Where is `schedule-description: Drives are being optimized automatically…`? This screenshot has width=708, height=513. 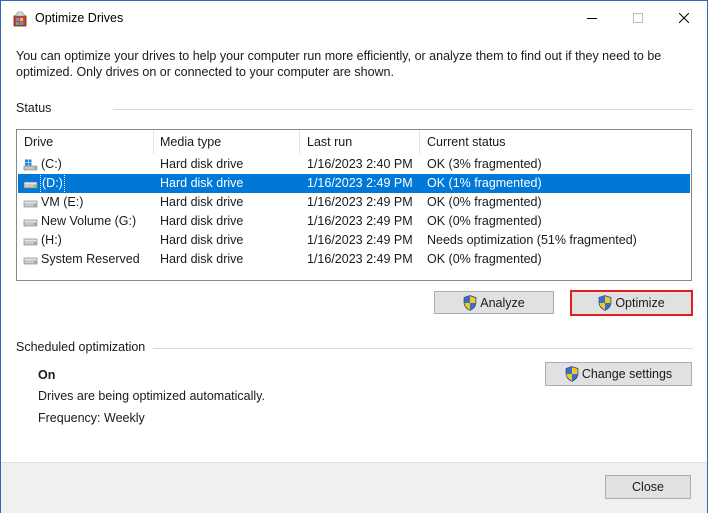
schedule-description: Drives are being optimized automatically… is located at coordinates (151, 396).